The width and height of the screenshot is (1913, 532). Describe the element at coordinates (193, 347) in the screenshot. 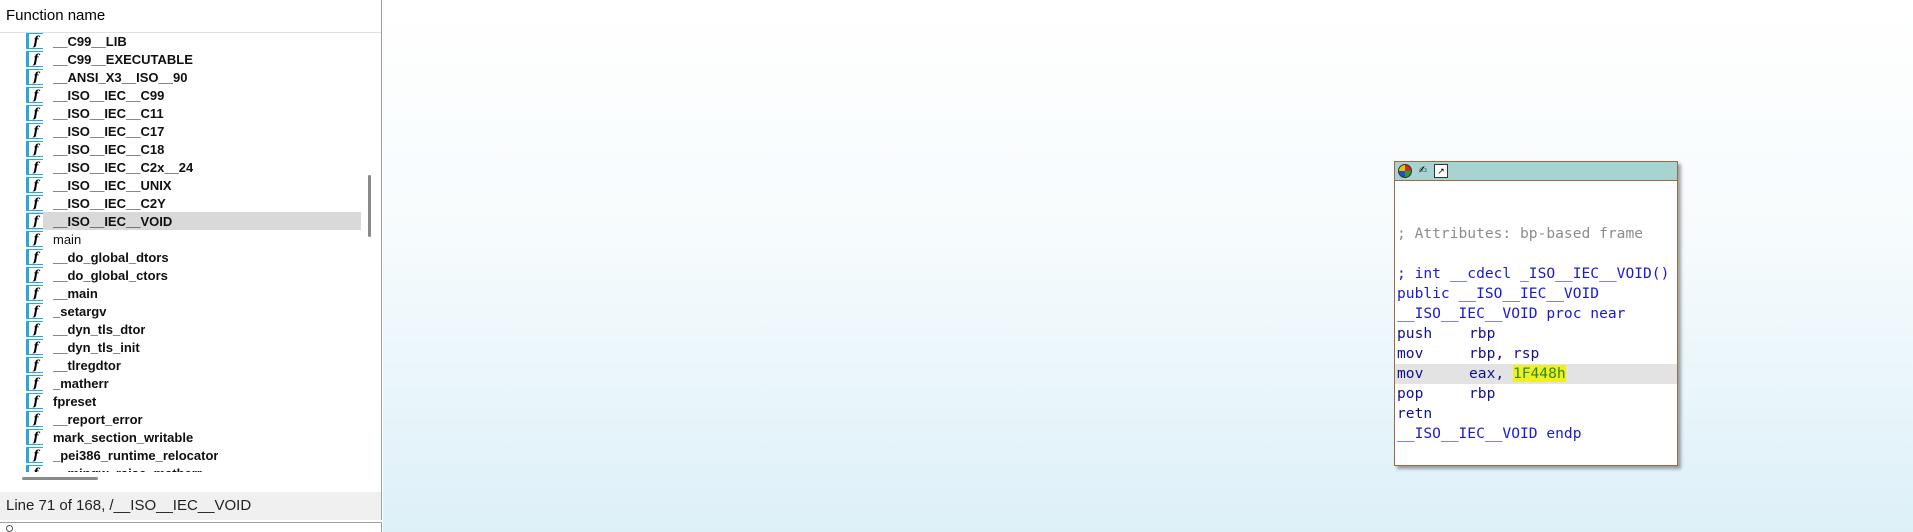

I see `function-list-item: f __dyn_tls_init` at that location.